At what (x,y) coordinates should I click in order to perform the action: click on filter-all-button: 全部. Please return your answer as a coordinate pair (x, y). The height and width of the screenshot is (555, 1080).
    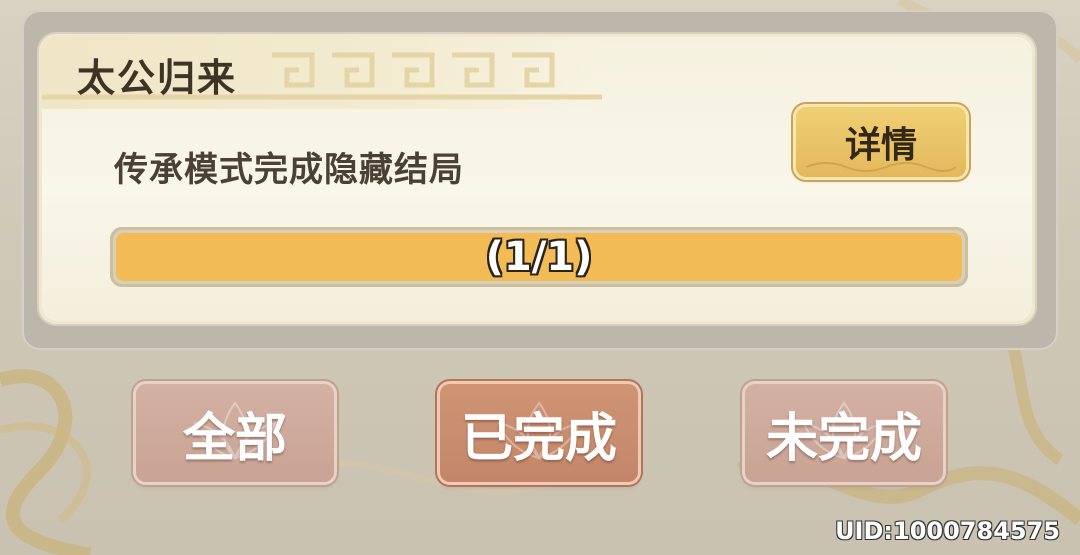
    Looking at the image, I should click on (235, 433).